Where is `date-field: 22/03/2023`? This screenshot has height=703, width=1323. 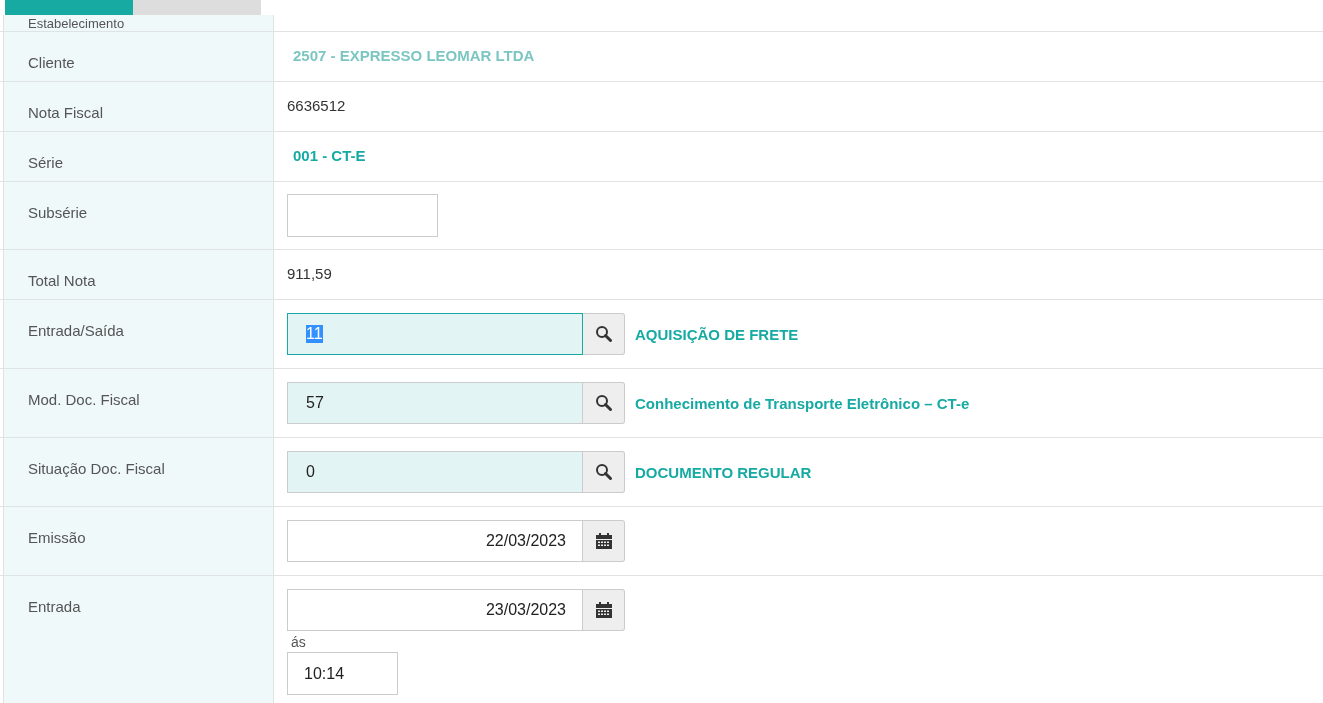 date-field: 22/03/2023 is located at coordinates (435, 541).